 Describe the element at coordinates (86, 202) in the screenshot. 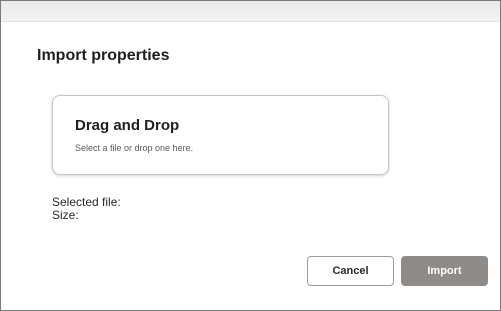

I see `selected-file-label: Selected file:` at that location.